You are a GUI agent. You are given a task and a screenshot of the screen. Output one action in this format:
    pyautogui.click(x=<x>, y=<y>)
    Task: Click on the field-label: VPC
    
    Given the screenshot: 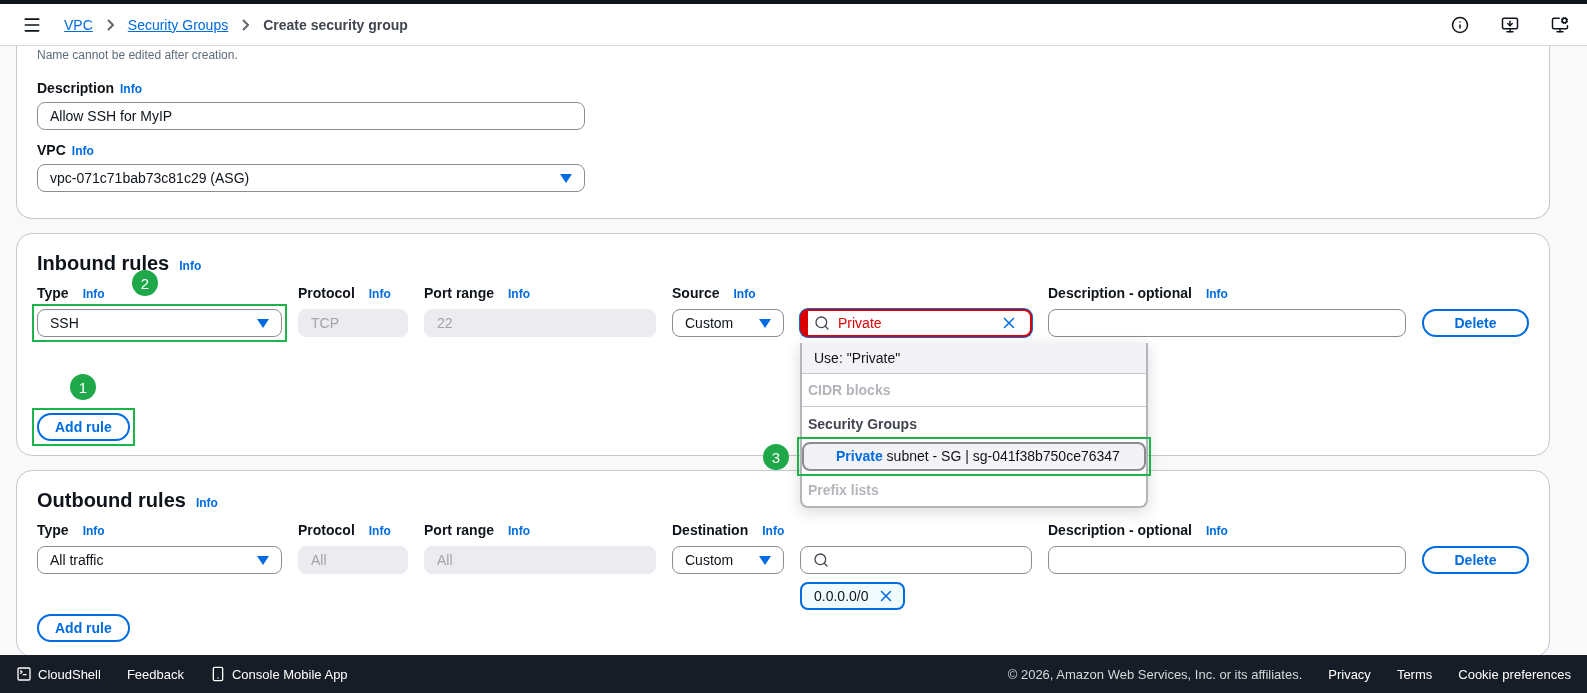 What is the action you would take?
    pyautogui.click(x=51, y=150)
    